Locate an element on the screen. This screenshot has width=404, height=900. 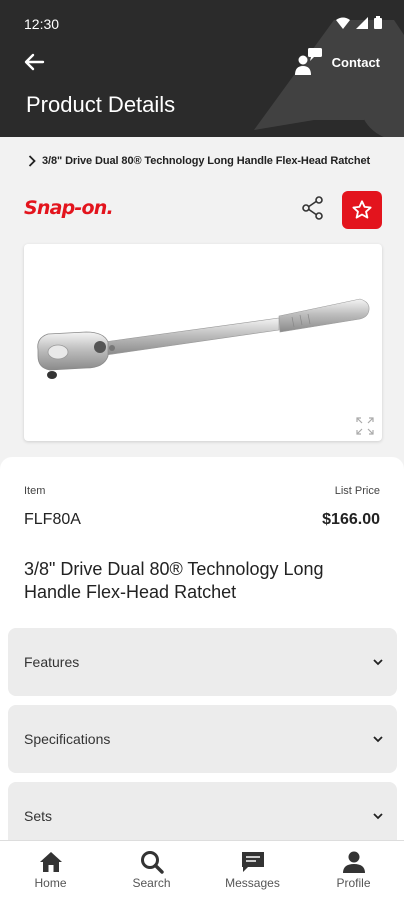
snap-on-logo: Snap-on. is located at coordinates (69, 208).